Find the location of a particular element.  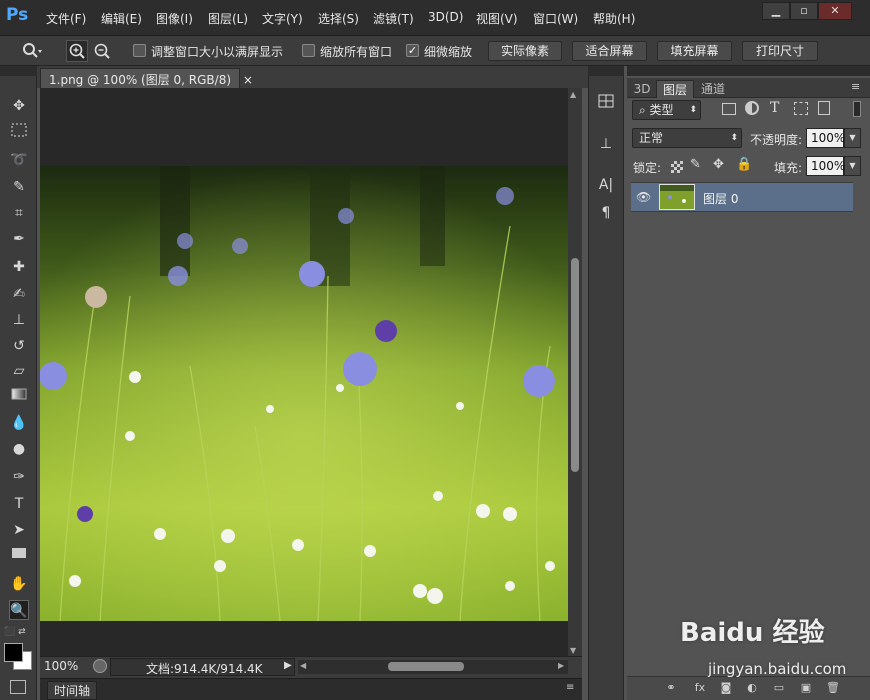

layer-name: 图层 0 is located at coordinates (720, 198).